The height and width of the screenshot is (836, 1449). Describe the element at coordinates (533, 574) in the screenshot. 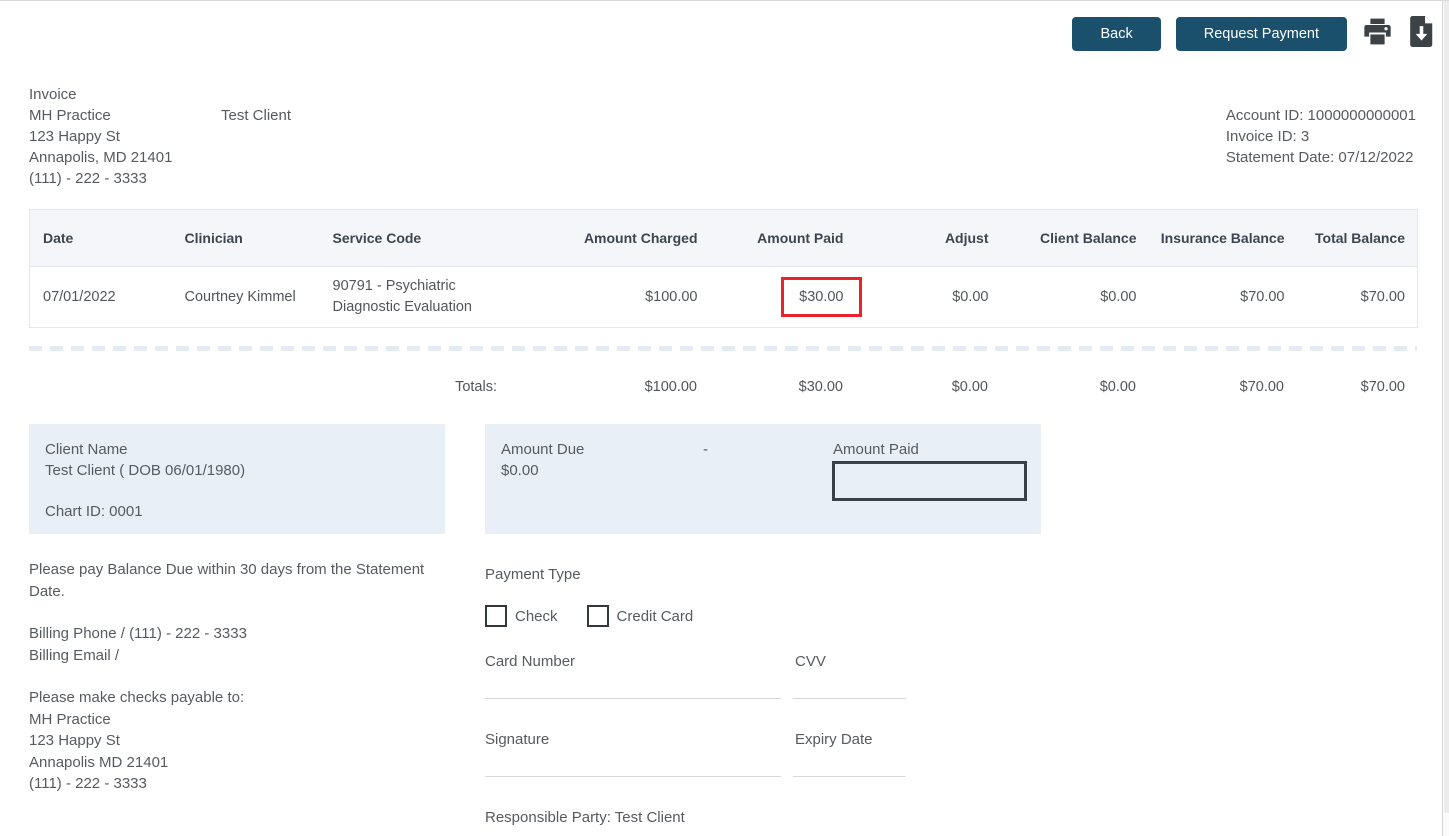

I see `payment-type-label: Payment Type` at that location.